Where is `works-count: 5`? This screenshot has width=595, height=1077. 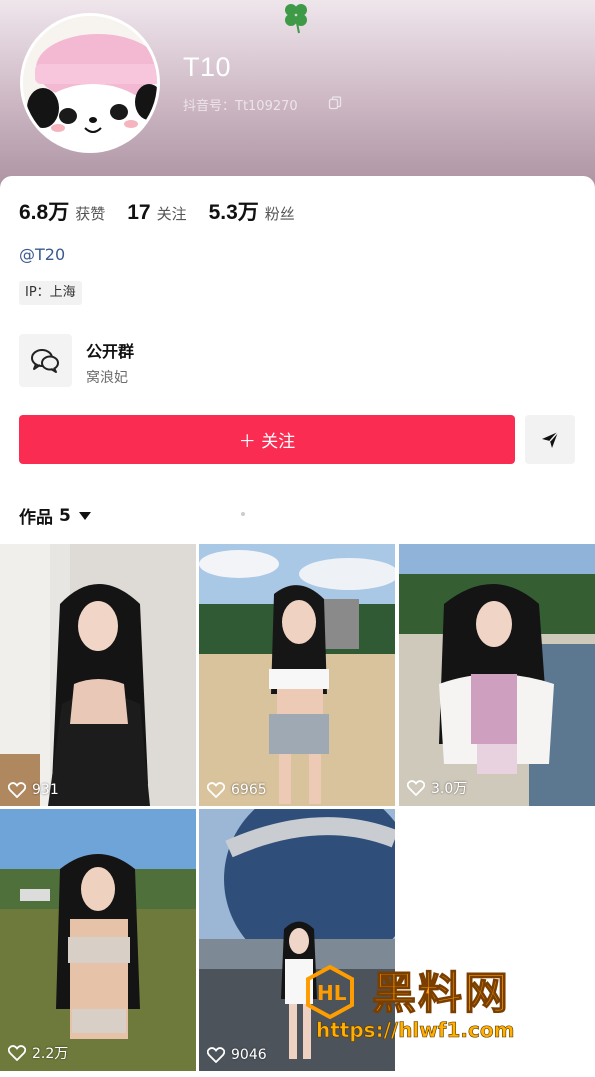
works-count: 5 is located at coordinates (65, 515).